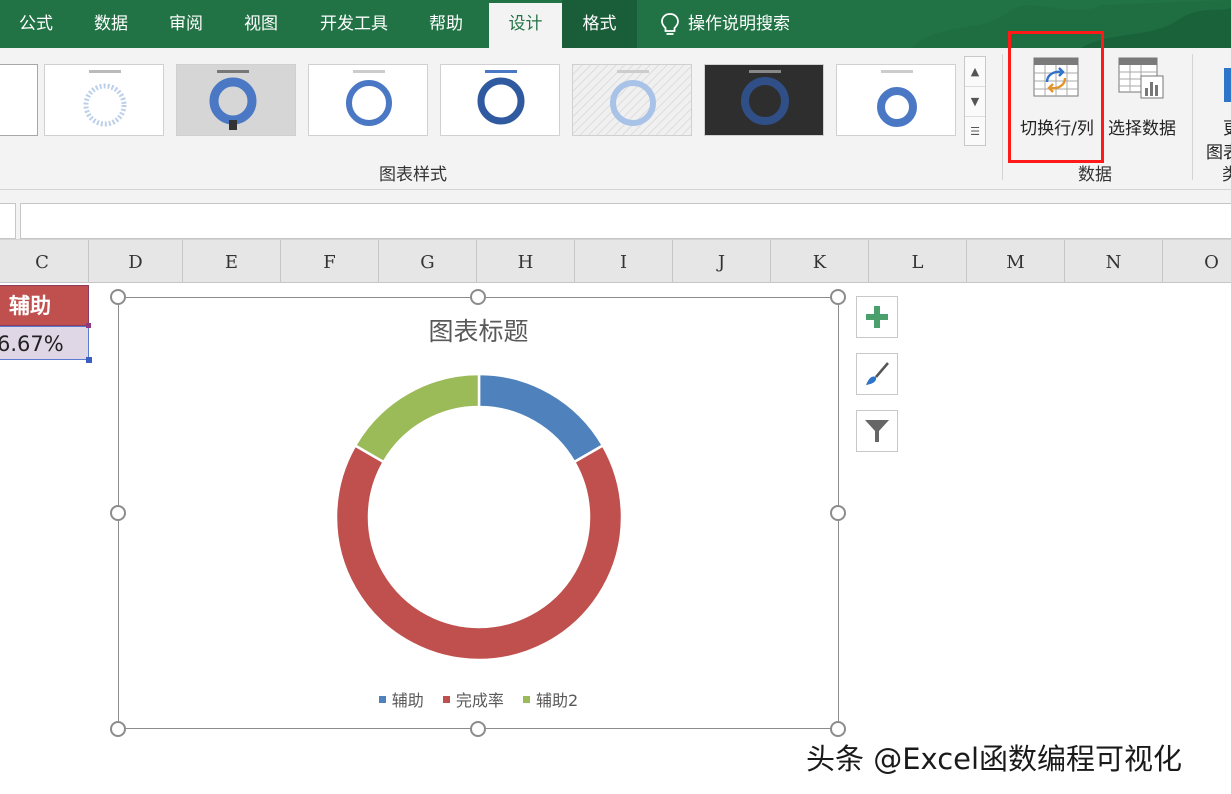 This screenshot has height=794, width=1231. I want to click on column-header: H, so click(526, 261).